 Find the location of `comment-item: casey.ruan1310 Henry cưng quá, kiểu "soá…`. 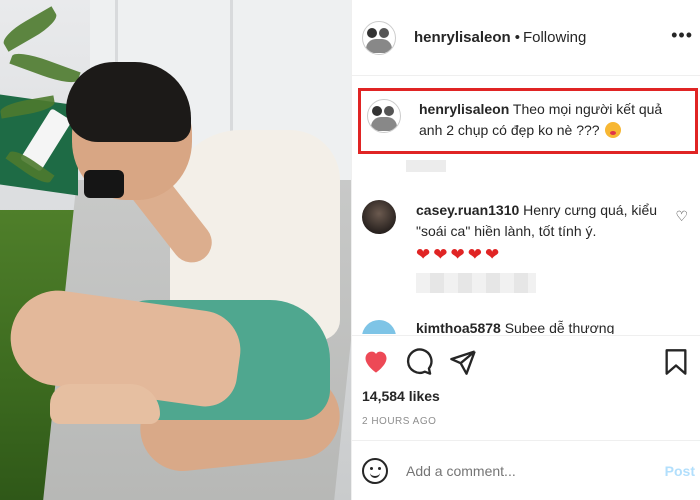

comment-item: casey.ruan1310 Henry cưng quá, kiểu "soá… is located at coordinates (527, 232).